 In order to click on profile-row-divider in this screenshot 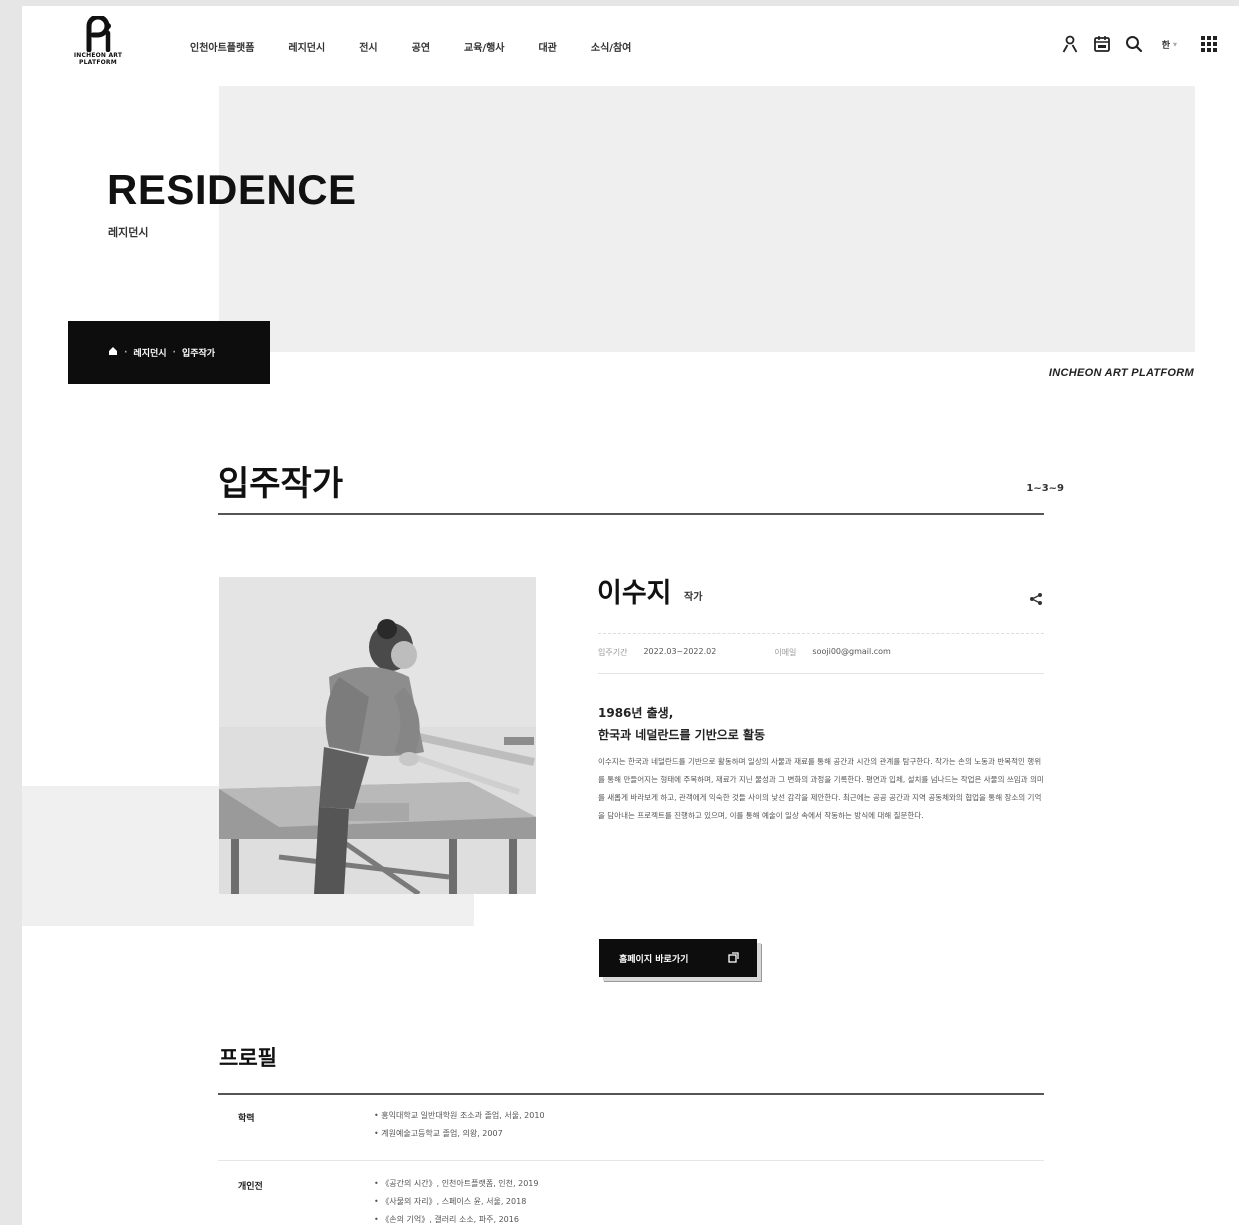, I will do `click(631, 1160)`.